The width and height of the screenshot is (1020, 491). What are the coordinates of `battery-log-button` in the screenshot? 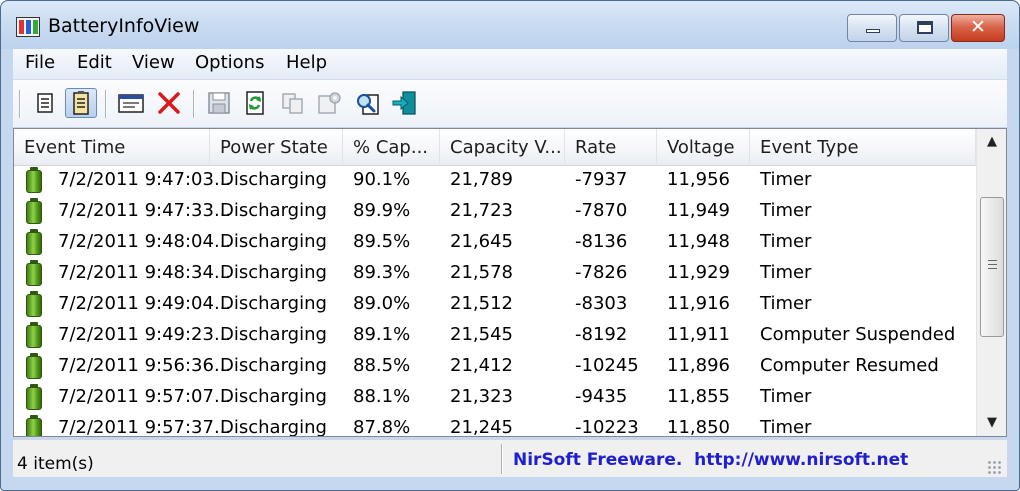 It's located at (81, 103).